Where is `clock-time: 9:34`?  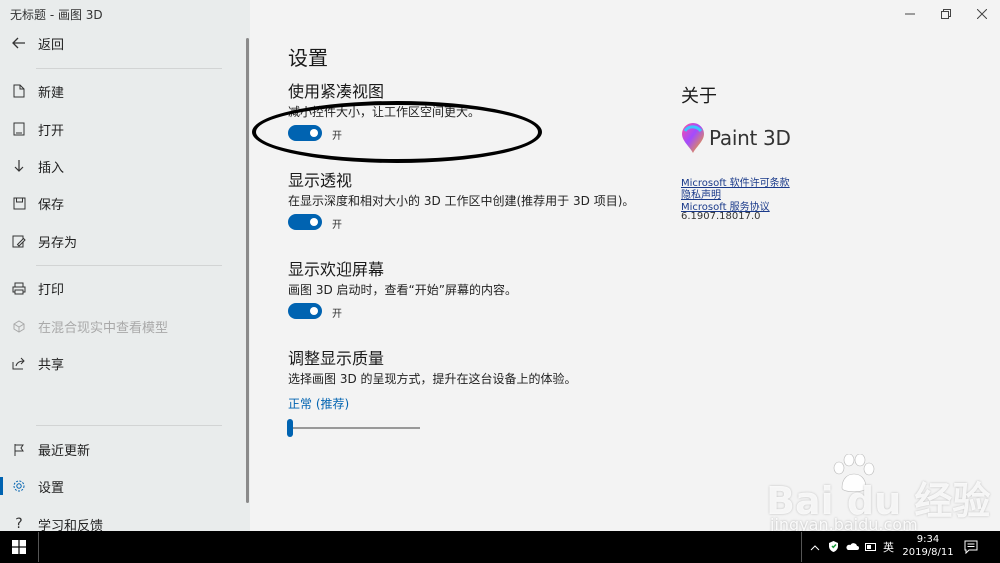 clock-time: 9:34 is located at coordinates (928, 539).